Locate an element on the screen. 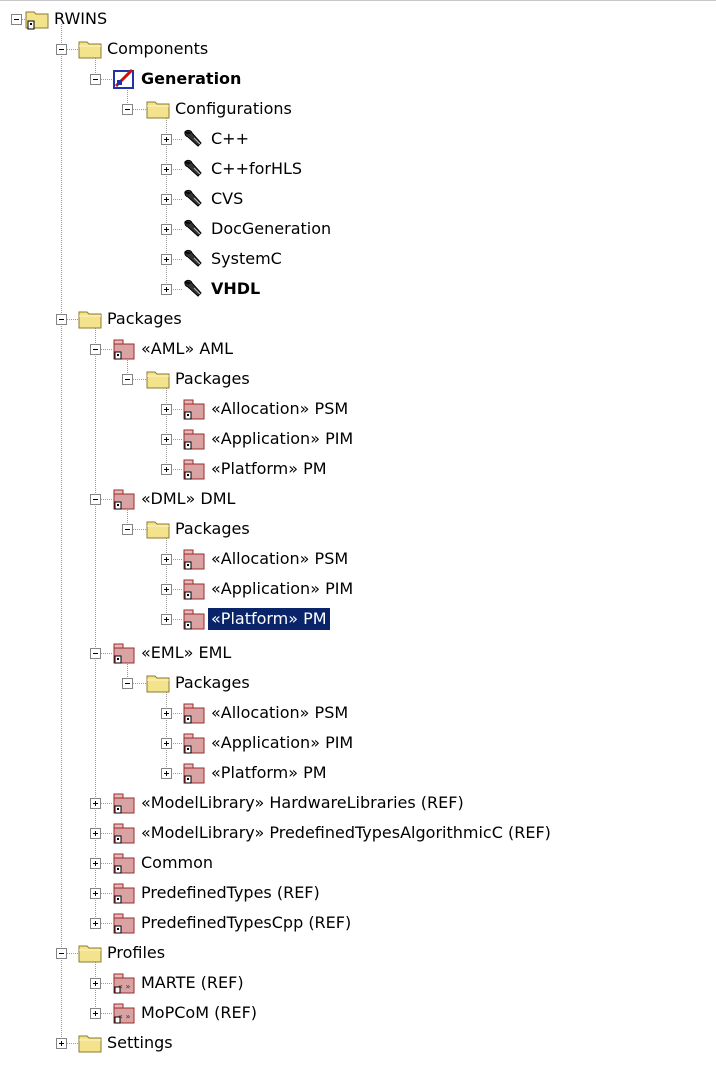 The width and height of the screenshot is (716, 1068). tree-item-label: «AML» AML is located at coordinates (187, 349).